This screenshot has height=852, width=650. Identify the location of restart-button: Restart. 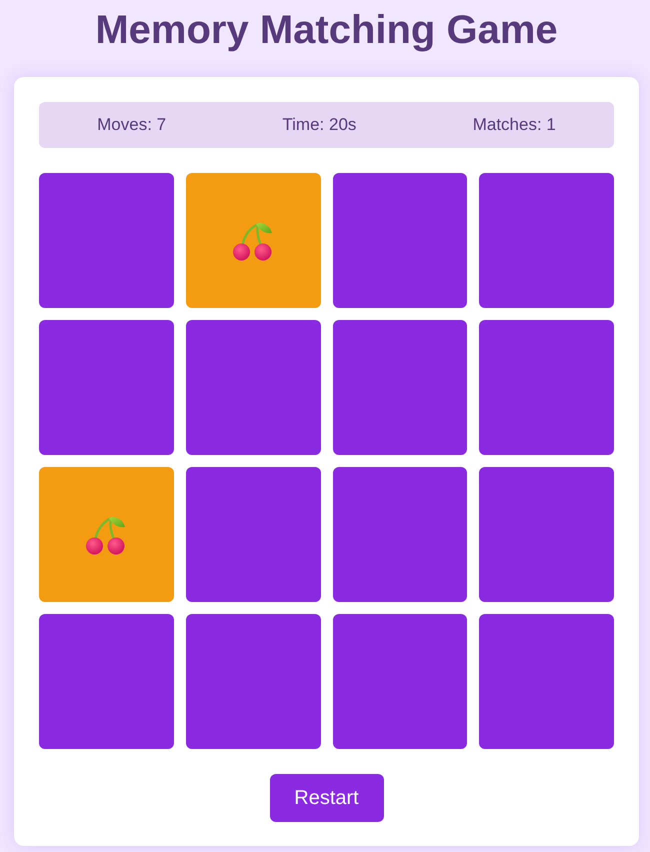
(327, 798).